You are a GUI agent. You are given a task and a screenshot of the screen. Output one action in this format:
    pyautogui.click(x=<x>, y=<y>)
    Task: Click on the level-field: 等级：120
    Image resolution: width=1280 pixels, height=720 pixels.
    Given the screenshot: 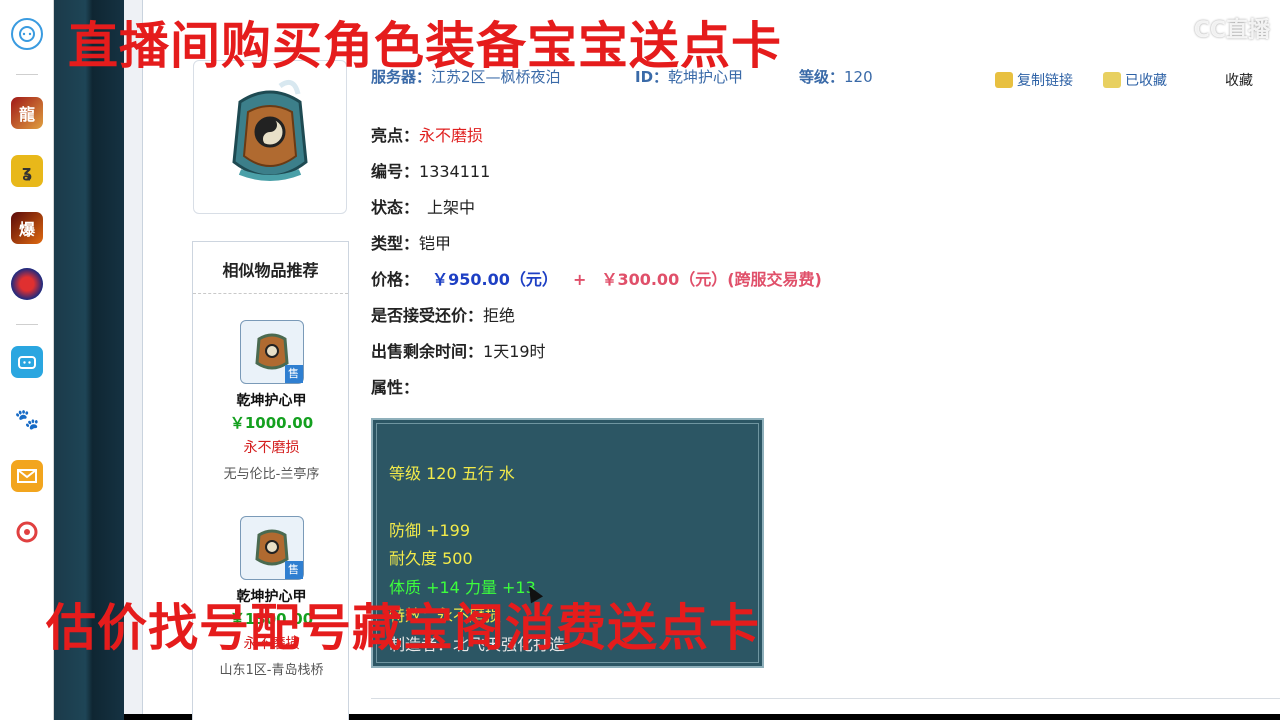 What is the action you would take?
    pyautogui.click(x=836, y=76)
    